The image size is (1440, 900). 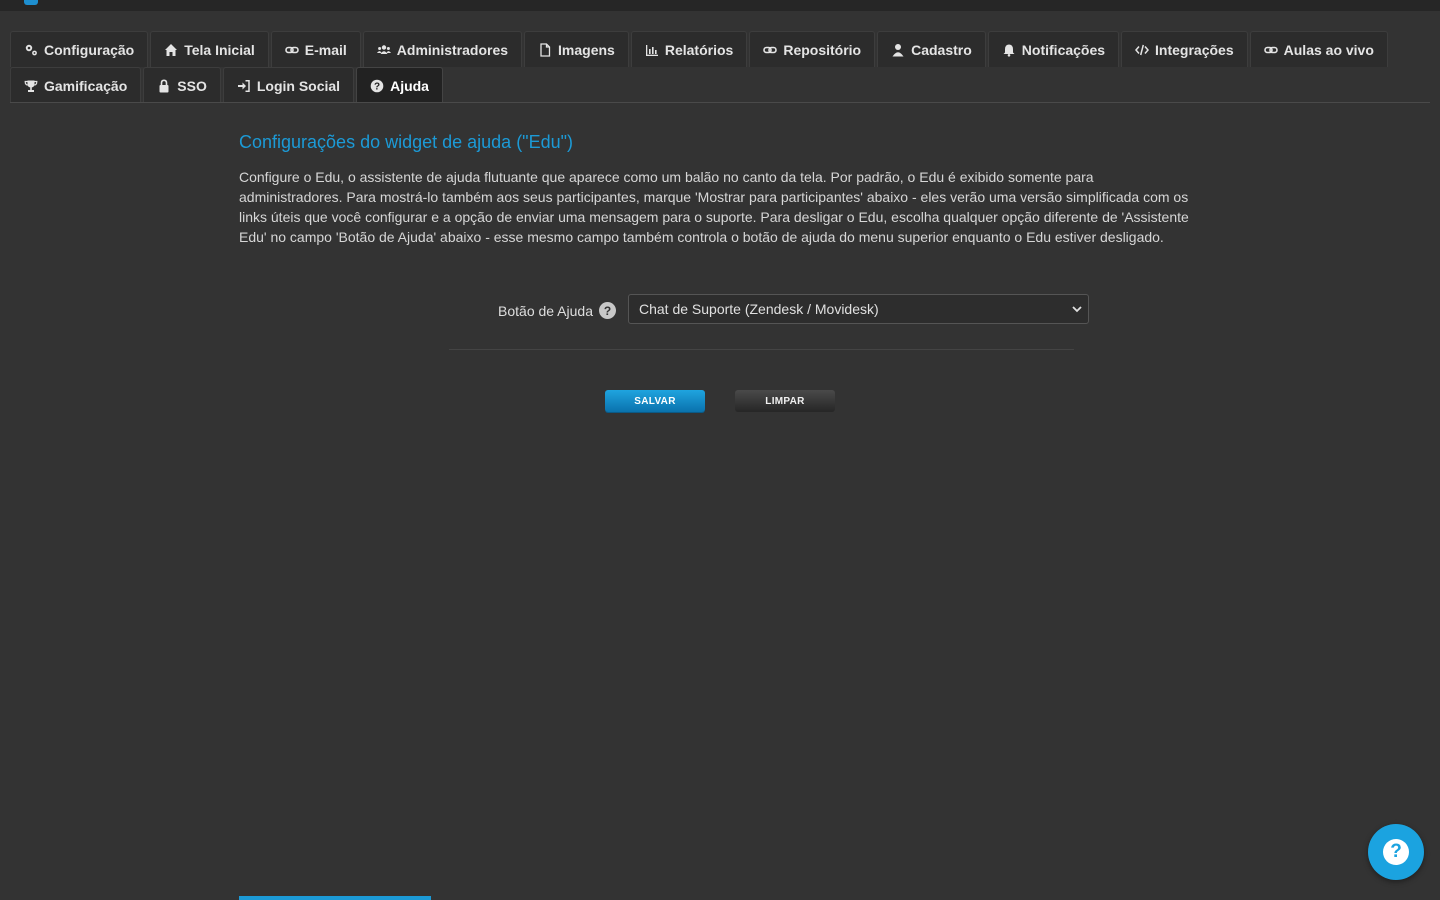 I want to click on gears-icon, so click(x=31, y=50).